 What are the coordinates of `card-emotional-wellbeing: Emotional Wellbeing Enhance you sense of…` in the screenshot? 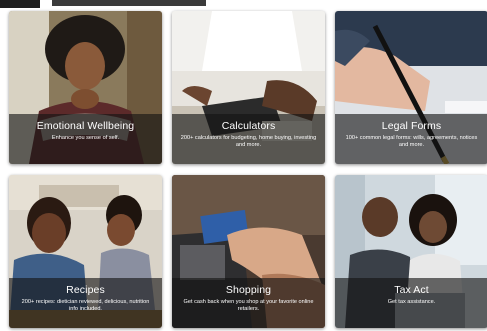 It's located at (85, 87).